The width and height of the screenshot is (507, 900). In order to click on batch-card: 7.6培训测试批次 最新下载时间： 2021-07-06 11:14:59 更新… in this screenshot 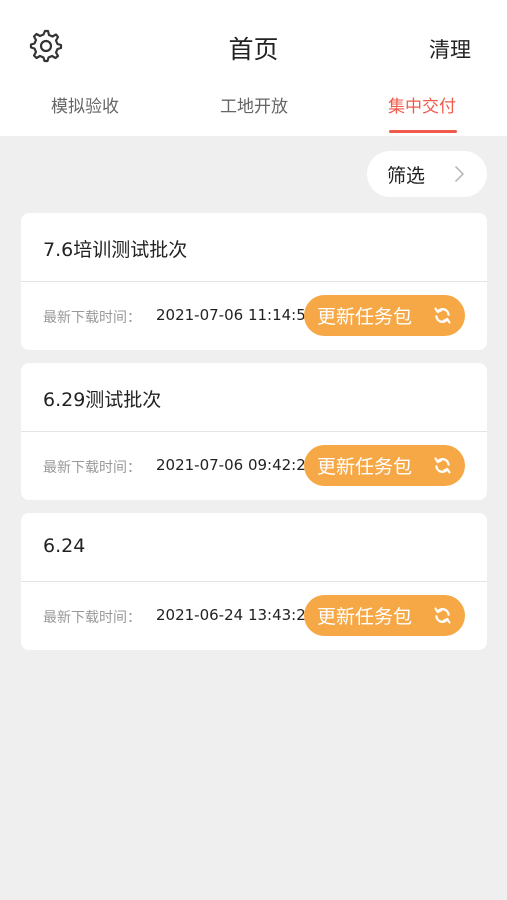, I will do `click(254, 281)`.